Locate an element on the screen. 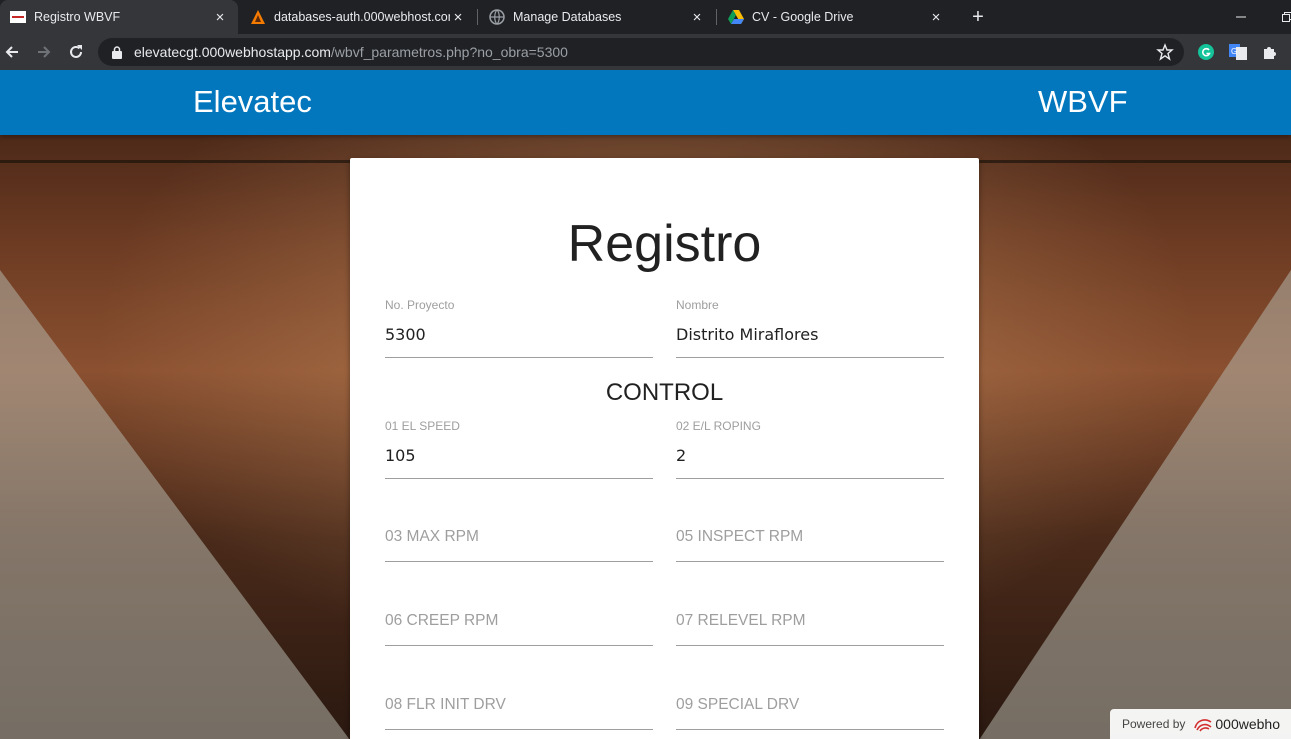 Image resolution: width=1291 pixels, height=739 pixels. back-button is located at coordinates (12, 52).